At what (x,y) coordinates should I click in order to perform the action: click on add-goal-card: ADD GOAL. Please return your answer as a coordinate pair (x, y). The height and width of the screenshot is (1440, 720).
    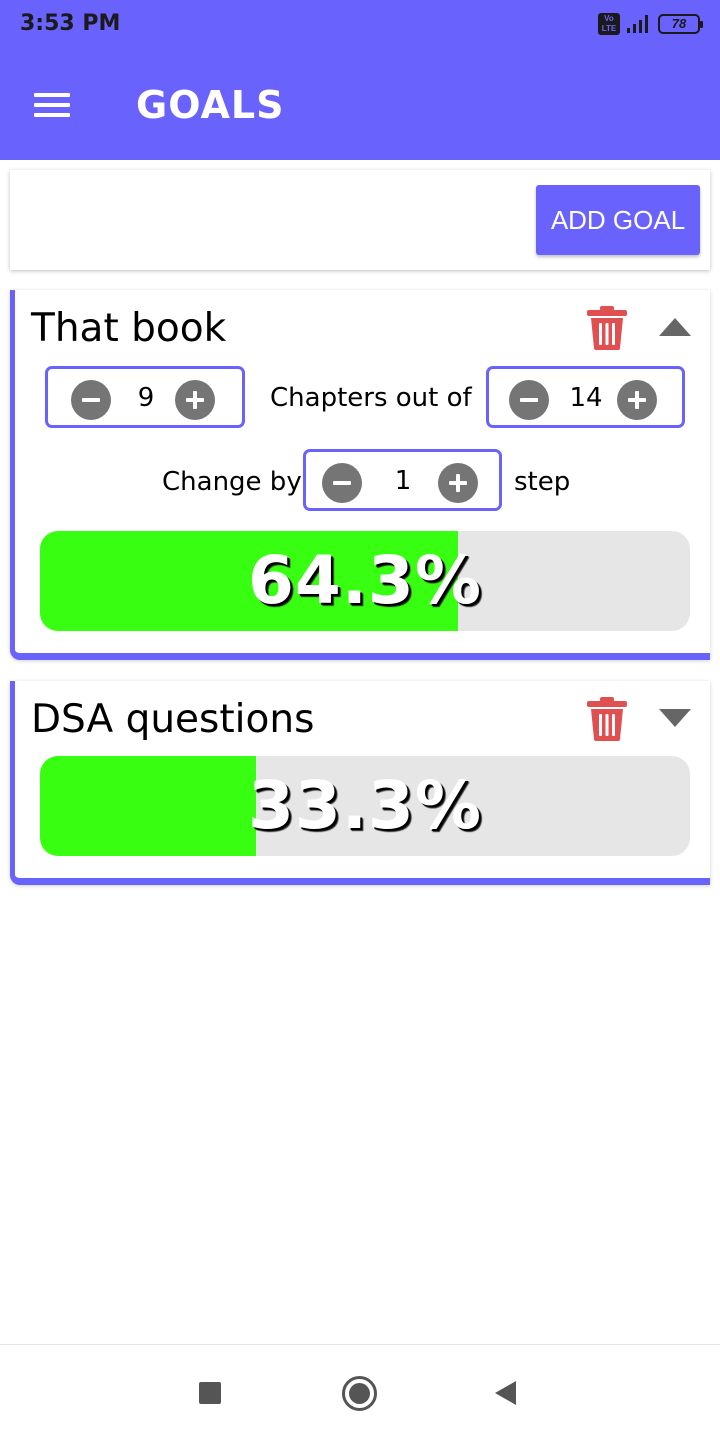
    Looking at the image, I should click on (360, 220).